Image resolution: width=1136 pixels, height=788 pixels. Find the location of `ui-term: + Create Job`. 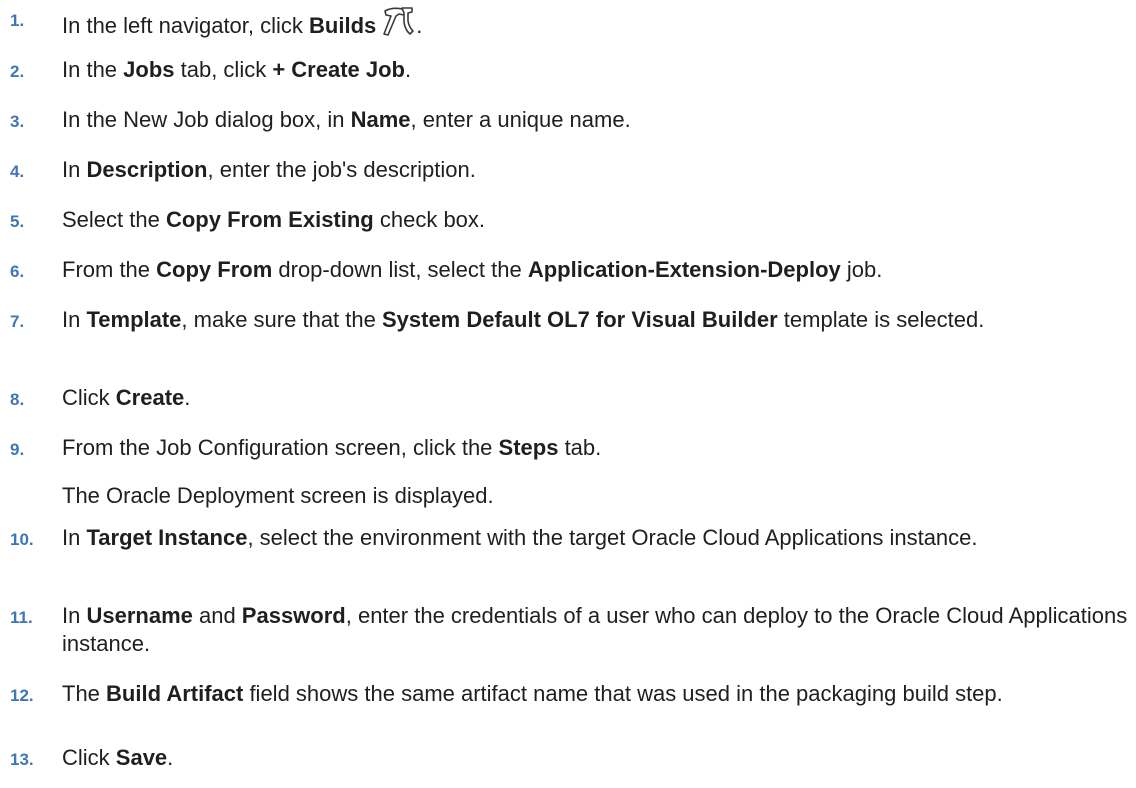

ui-term: + Create Job is located at coordinates (338, 69).